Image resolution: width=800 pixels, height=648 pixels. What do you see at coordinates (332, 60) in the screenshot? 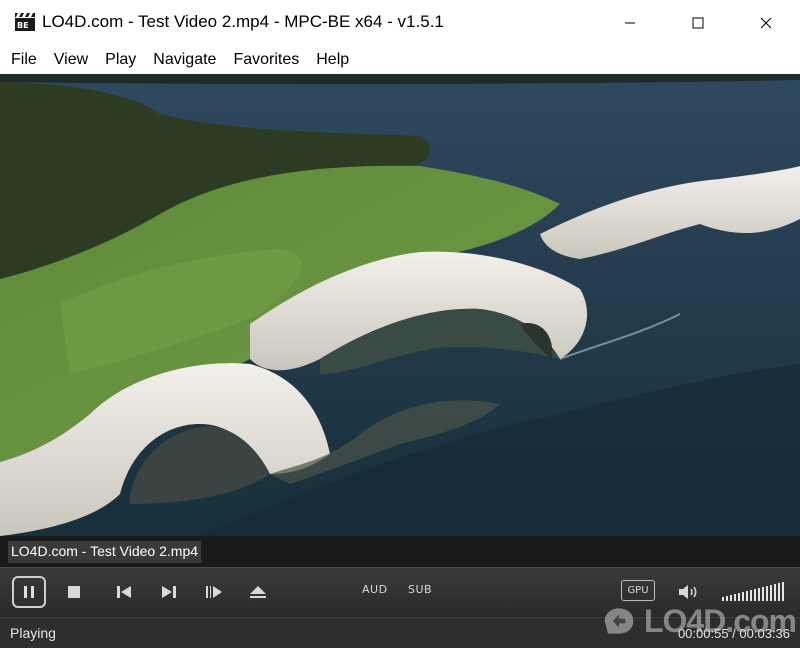
I see `menu-help: Help` at bounding box center [332, 60].